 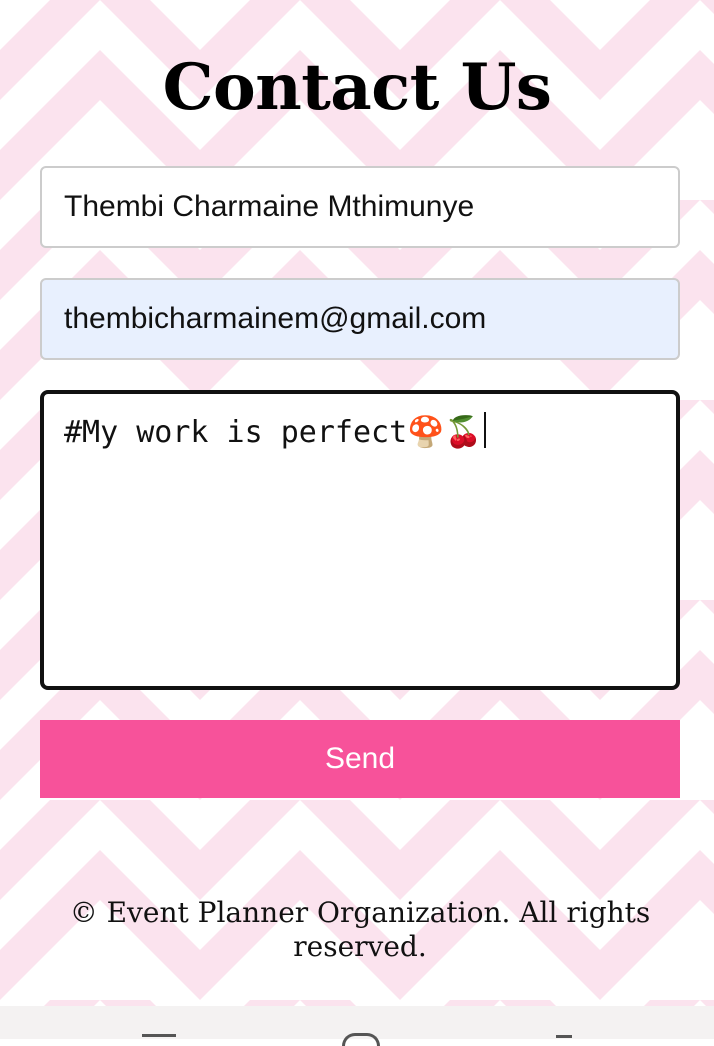 I want to click on page-title: Contact Us, so click(x=357, y=87).